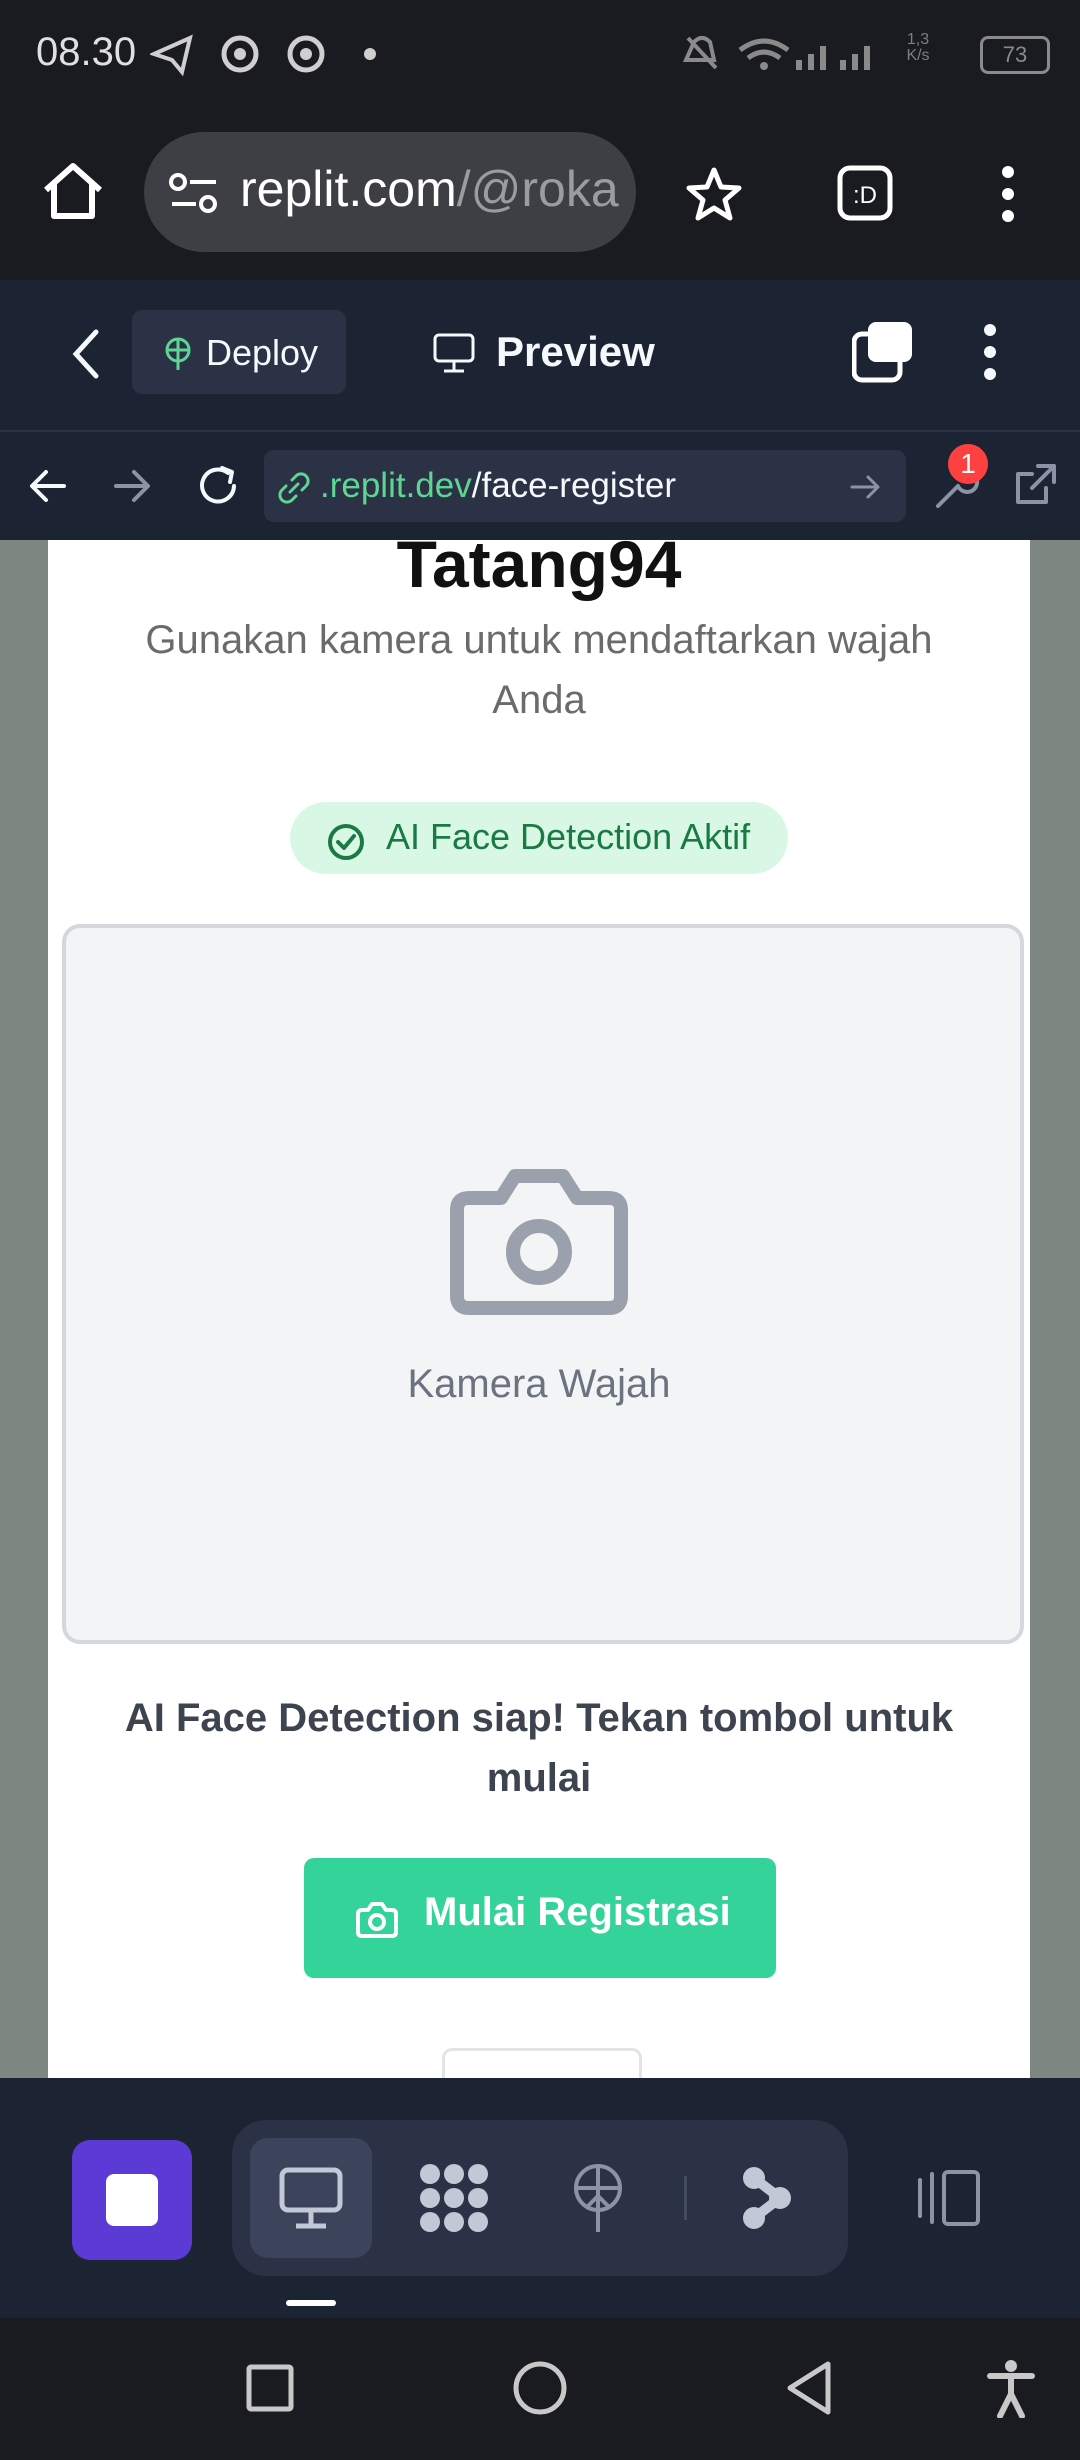 Image resolution: width=1080 pixels, height=2460 pixels. I want to click on camera-small-icon, so click(377, 1920).